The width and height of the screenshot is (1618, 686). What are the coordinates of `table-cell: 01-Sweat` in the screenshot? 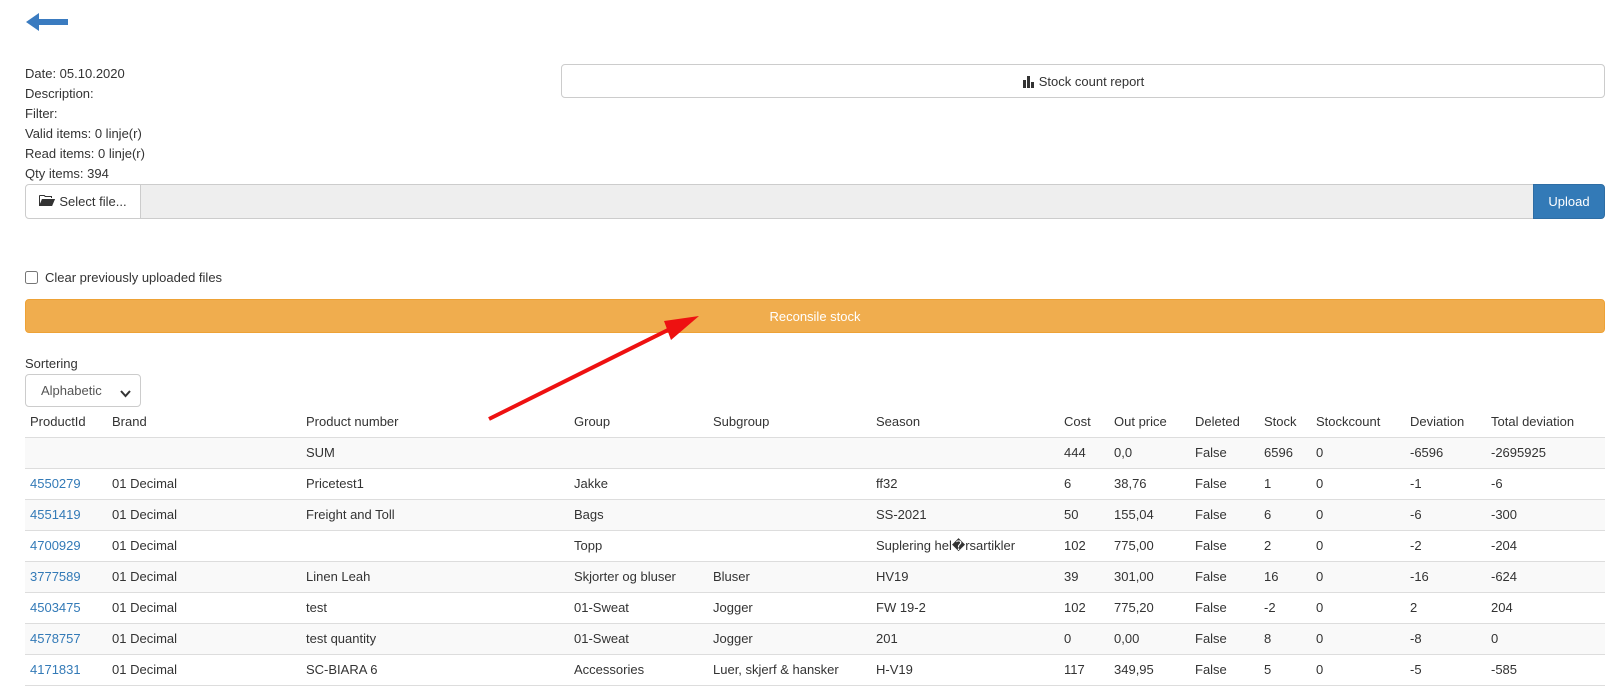 It's located at (638, 608).